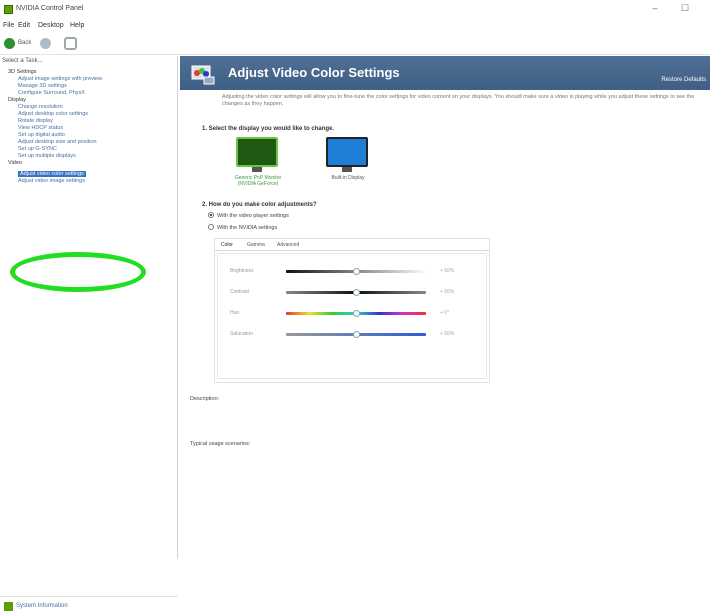 The height and width of the screenshot is (615, 710). Describe the element at coordinates (40, 107) in the screenshot. I see `sidebar-item: Change resolution` at that location.